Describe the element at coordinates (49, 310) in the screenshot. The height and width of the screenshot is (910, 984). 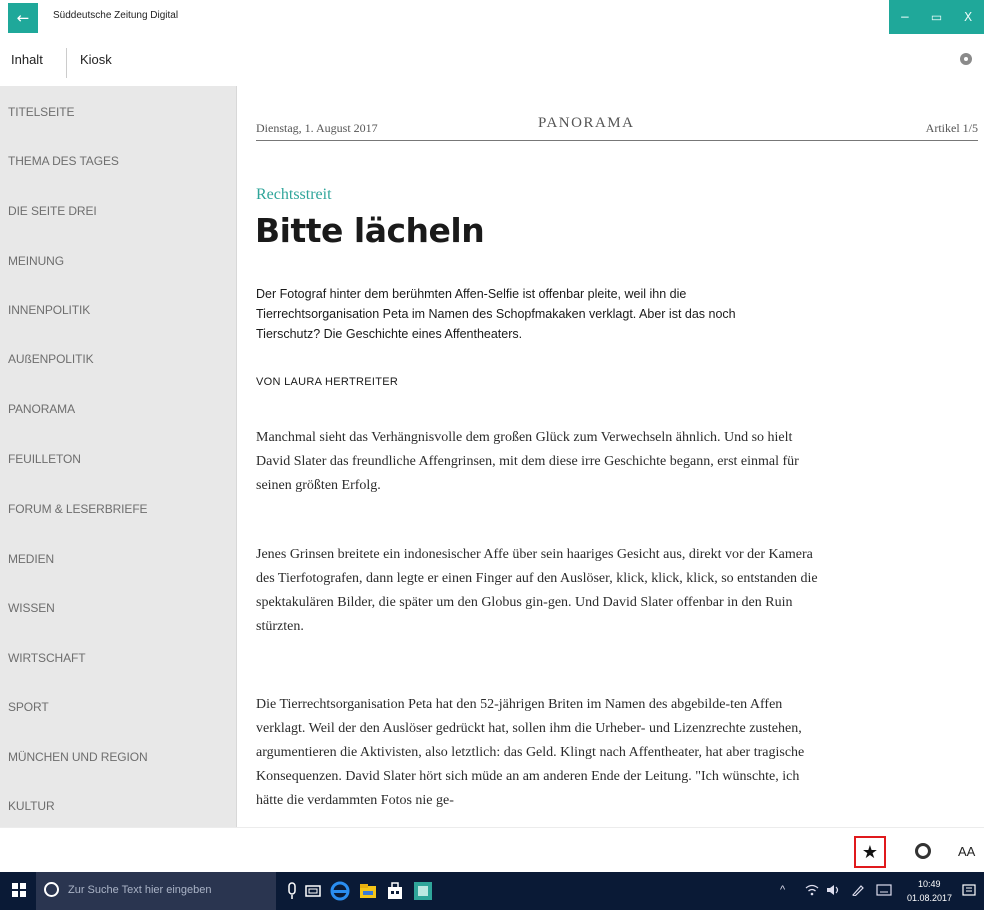
I see `sidebar-item-innenpolitik: INNENPOLITIK` at that location.